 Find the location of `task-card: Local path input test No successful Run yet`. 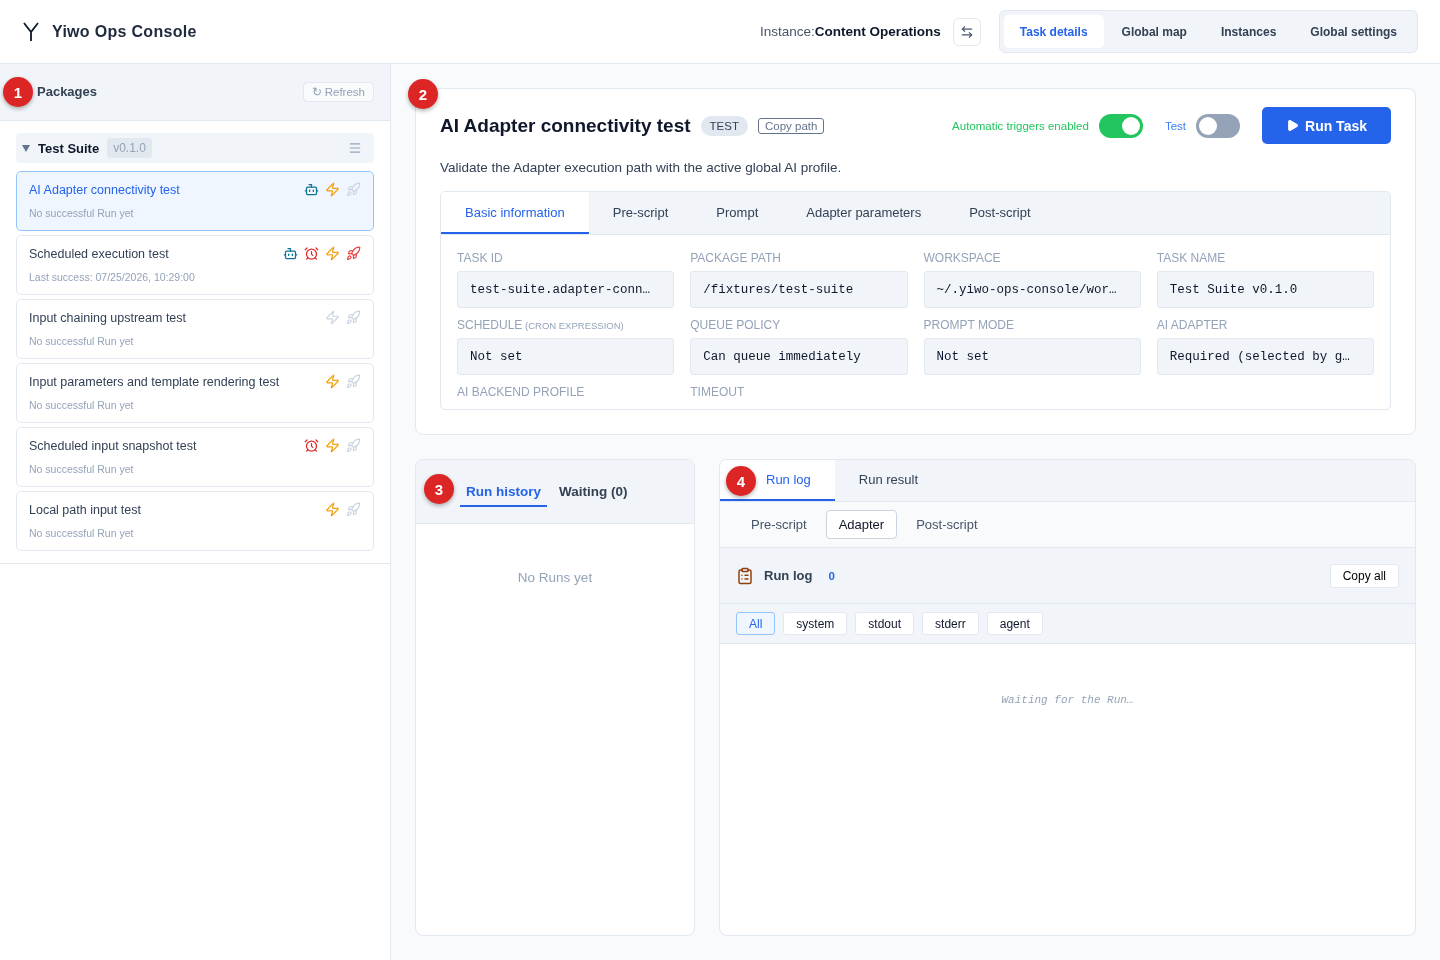

task-card: Local path input test No successful Run yet is located at coordinates (195, 521).